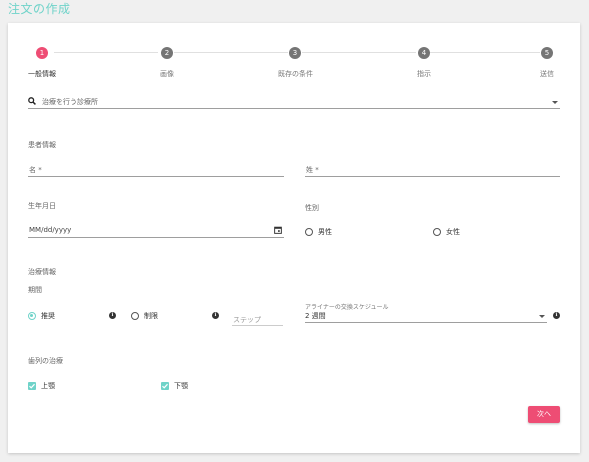 The height and width of the screenshot is (462, 589). What do you see at coordinates (32, 101) in the screenshot?
I see `search-icon` at bounding box center [32, 101].